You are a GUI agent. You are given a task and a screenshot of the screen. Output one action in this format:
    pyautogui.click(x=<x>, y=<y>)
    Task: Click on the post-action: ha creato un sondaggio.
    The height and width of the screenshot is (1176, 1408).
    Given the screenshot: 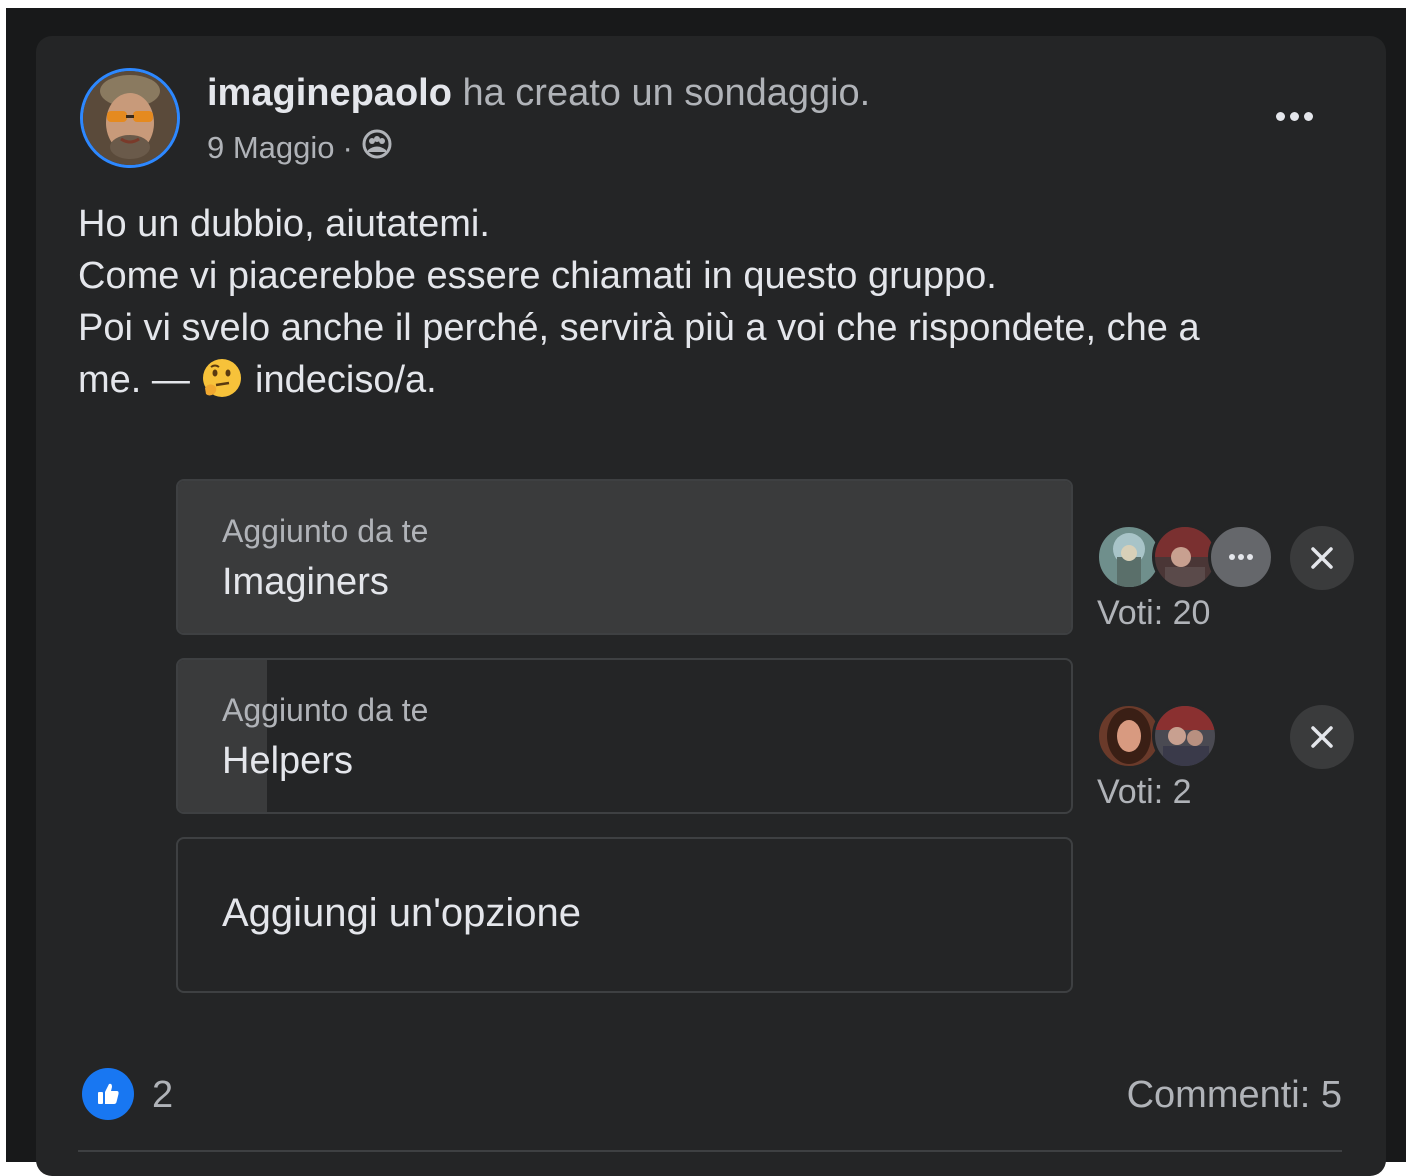 What is the action you would take?
    pyautogui.click(x=666, y=93)
    